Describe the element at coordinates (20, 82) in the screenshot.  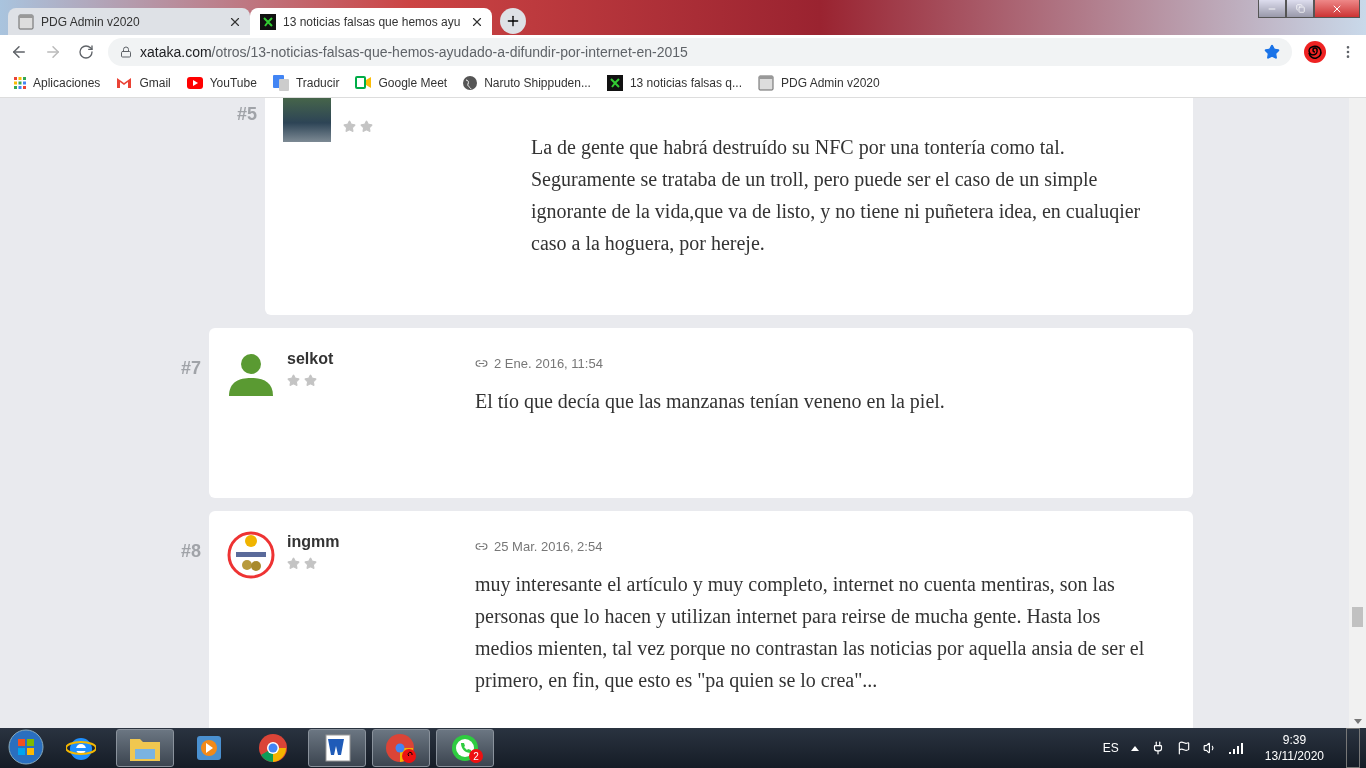
I see `apps-grid-icon` at that location.